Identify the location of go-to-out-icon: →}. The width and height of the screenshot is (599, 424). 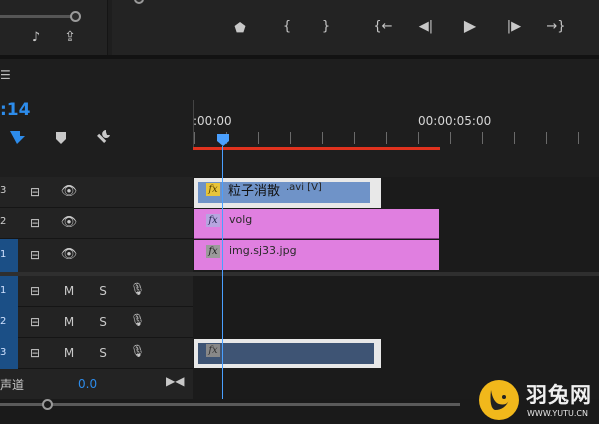
(556, 27).